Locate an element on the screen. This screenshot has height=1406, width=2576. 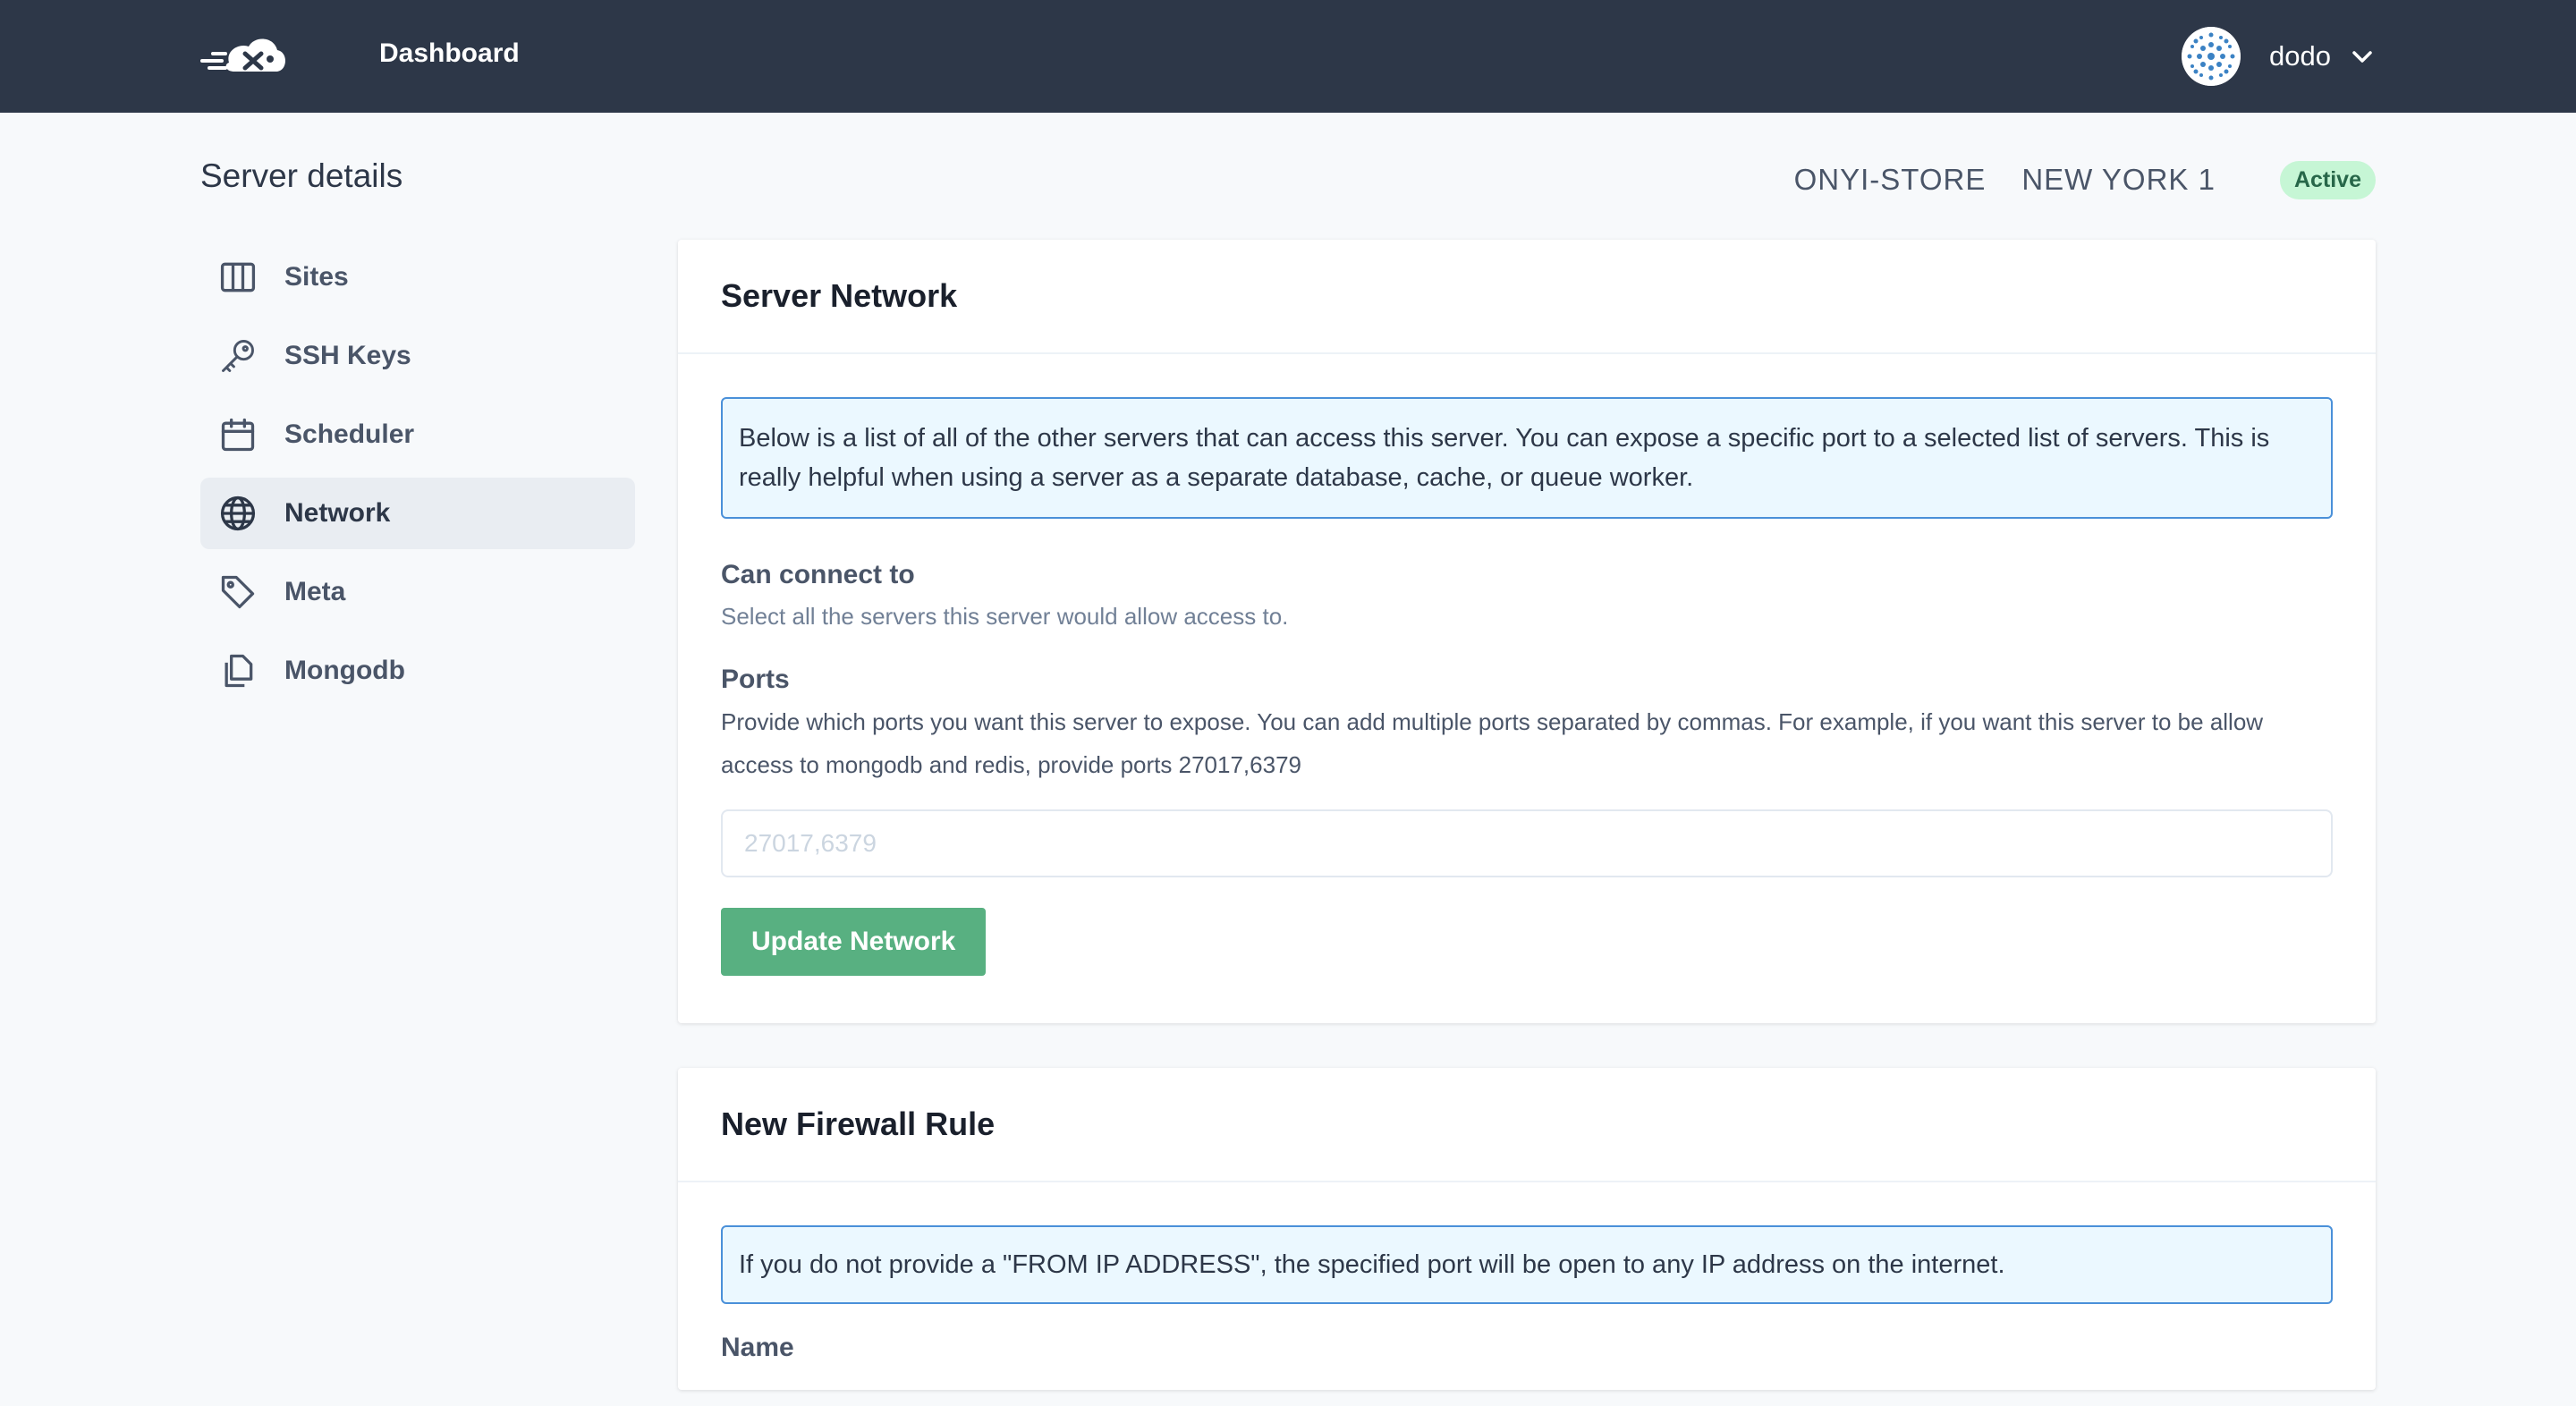
calendar-icon is located at coordinates (237, 435).